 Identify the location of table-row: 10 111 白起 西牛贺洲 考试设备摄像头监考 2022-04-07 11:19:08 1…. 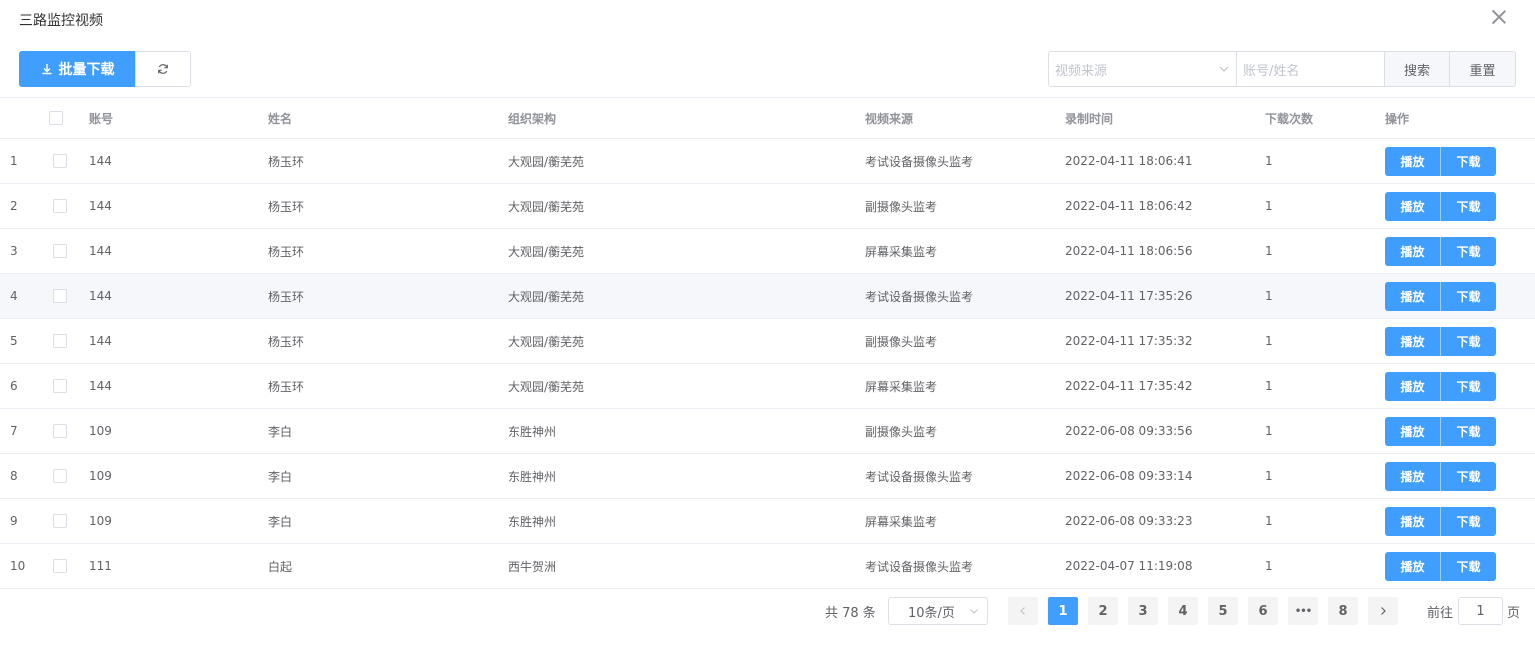
(767, 566).